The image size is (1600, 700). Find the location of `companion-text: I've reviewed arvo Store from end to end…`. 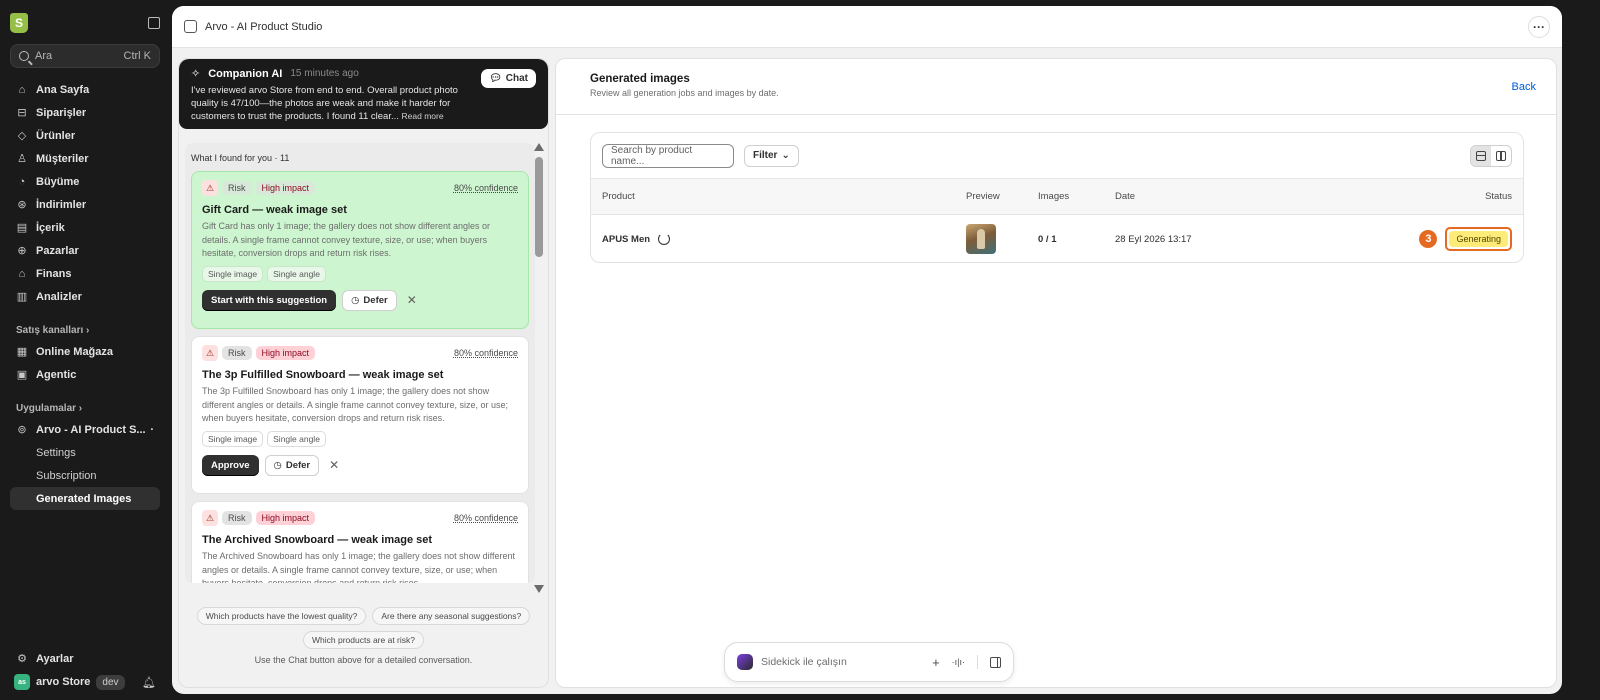

companion-text: I've reviewed arvo Store from end to end… is located at coordinates (331, 103).